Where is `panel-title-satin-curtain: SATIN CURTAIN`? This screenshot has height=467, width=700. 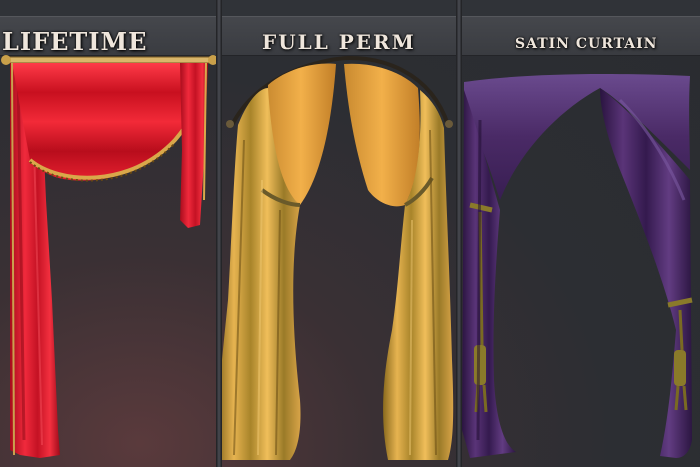
panel-title-satin-curtain: SATIN CURTAIN is located at coordinates (586, 44).